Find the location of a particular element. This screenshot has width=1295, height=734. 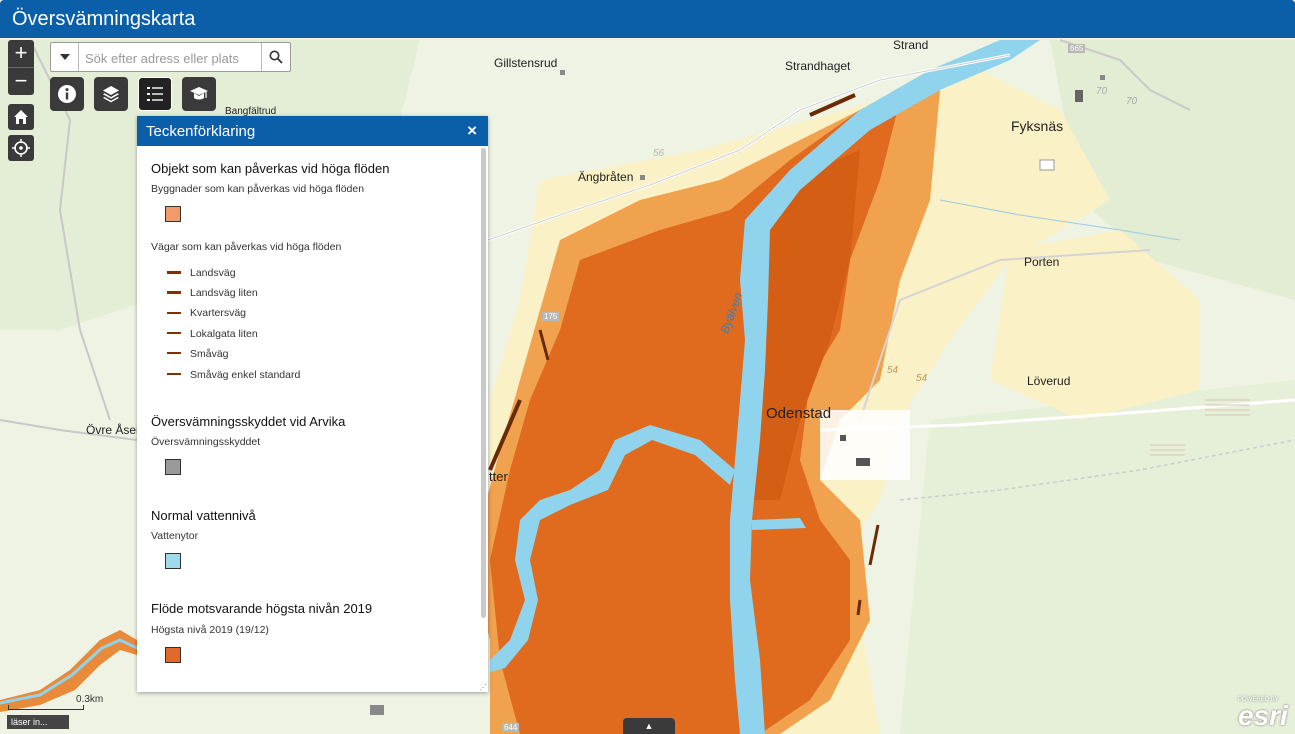

basemap-gallery-icon is located at coordinates (199, 93).